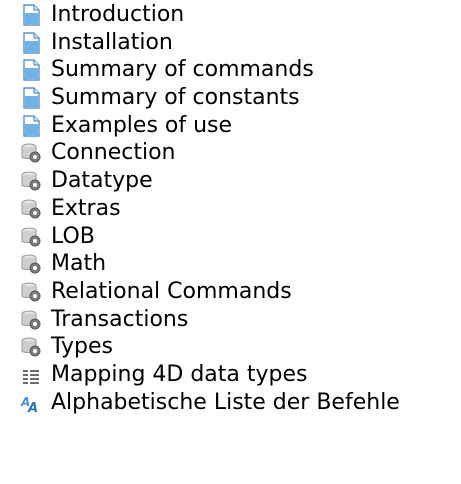 This screenshot has height=484, width=461. What do you see at coordinates (86, 208) in the screenshot?
I see `toc-item-label: Extras` at bounding box center [86, 208].